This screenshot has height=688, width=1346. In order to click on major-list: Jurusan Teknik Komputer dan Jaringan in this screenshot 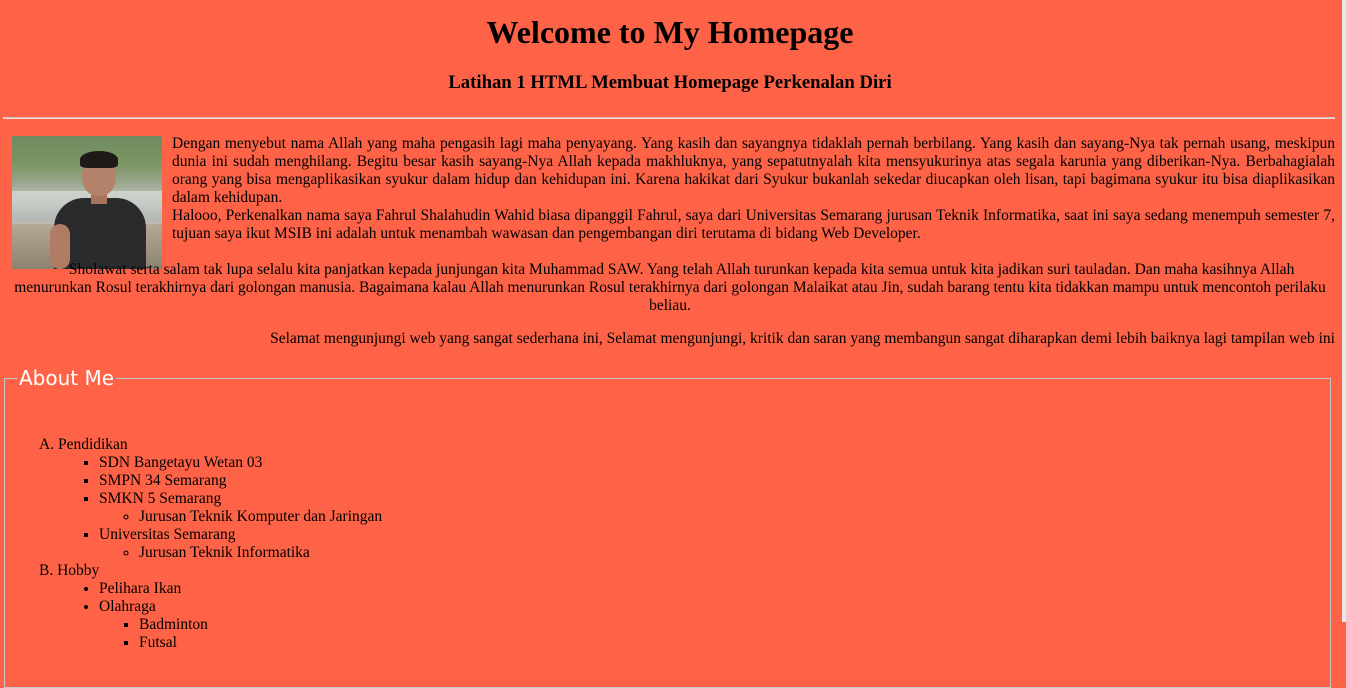, I will do `click(240, 517)`.